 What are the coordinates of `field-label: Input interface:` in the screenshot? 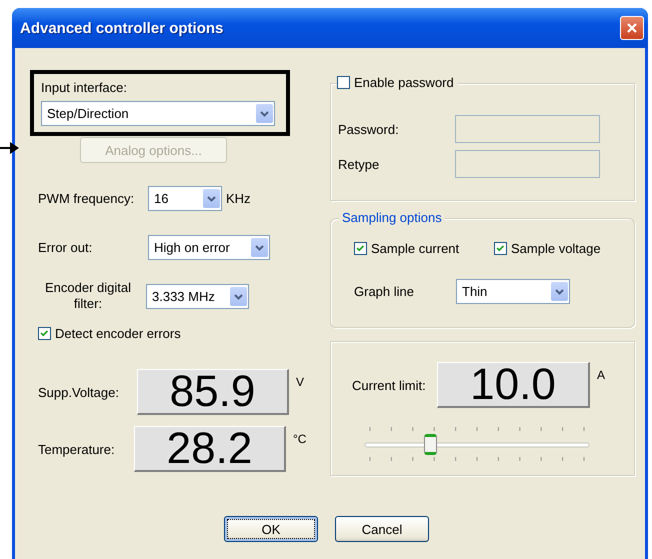 It's located at (84, 87).